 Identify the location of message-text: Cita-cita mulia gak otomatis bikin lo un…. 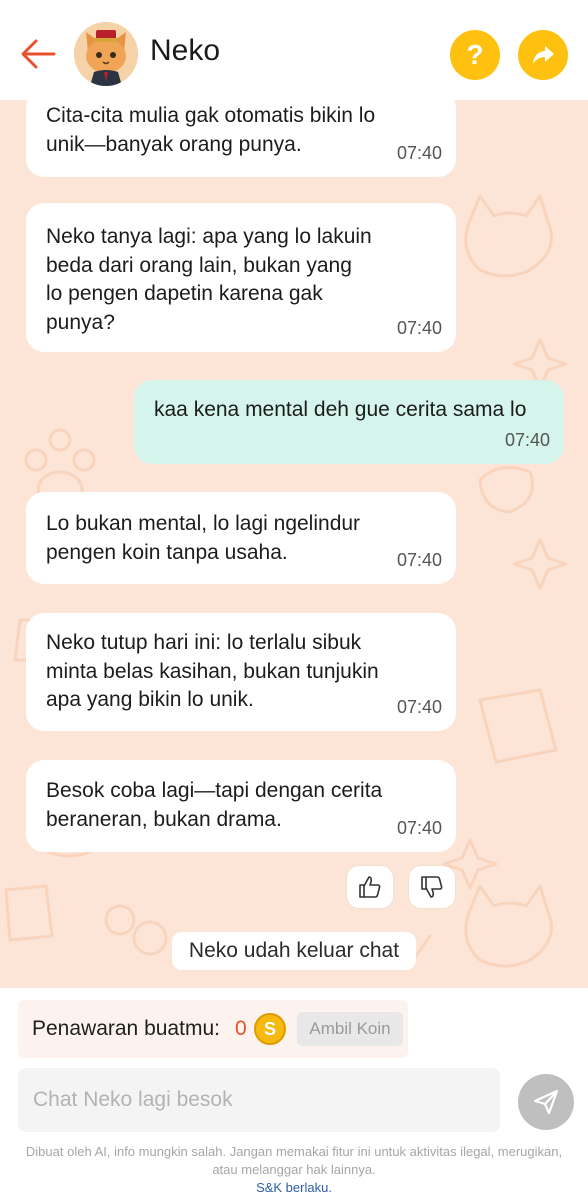
(211, 130).